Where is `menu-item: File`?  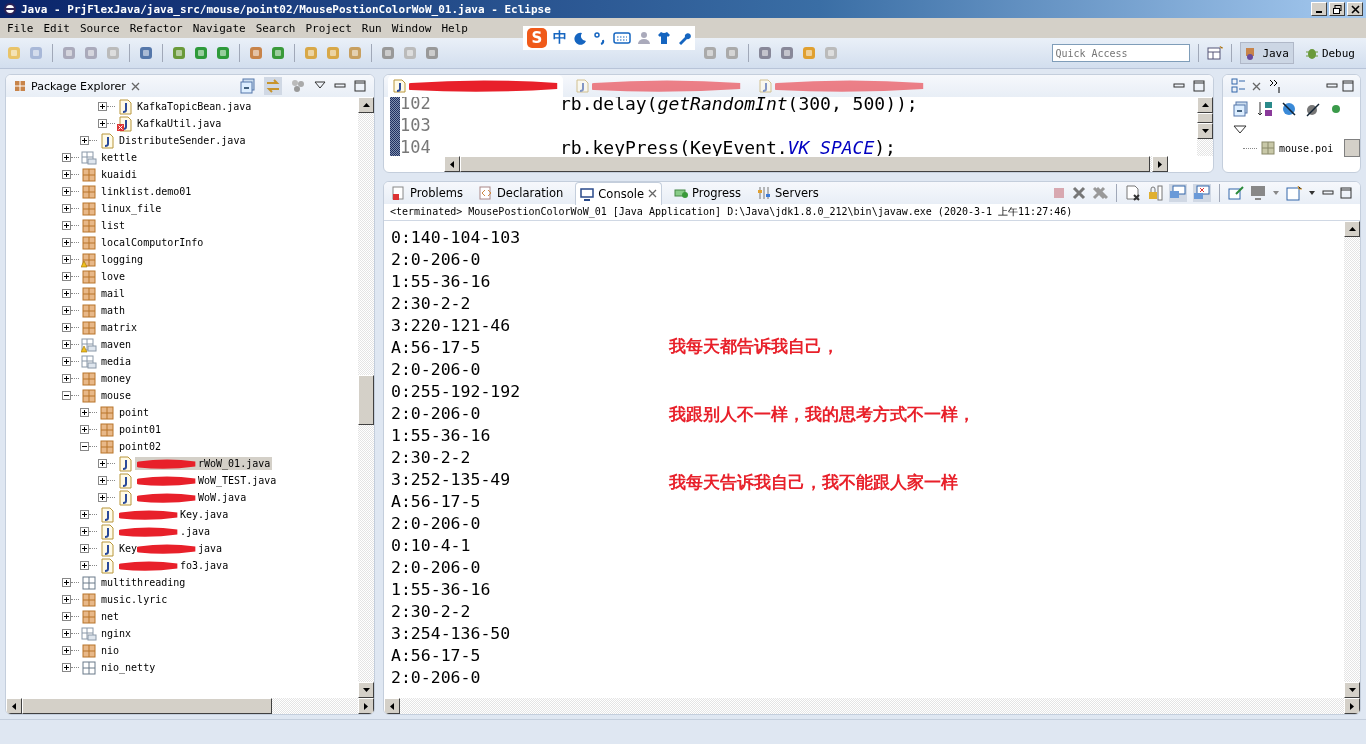
menu-item: File is located at coordinates (20, 28).